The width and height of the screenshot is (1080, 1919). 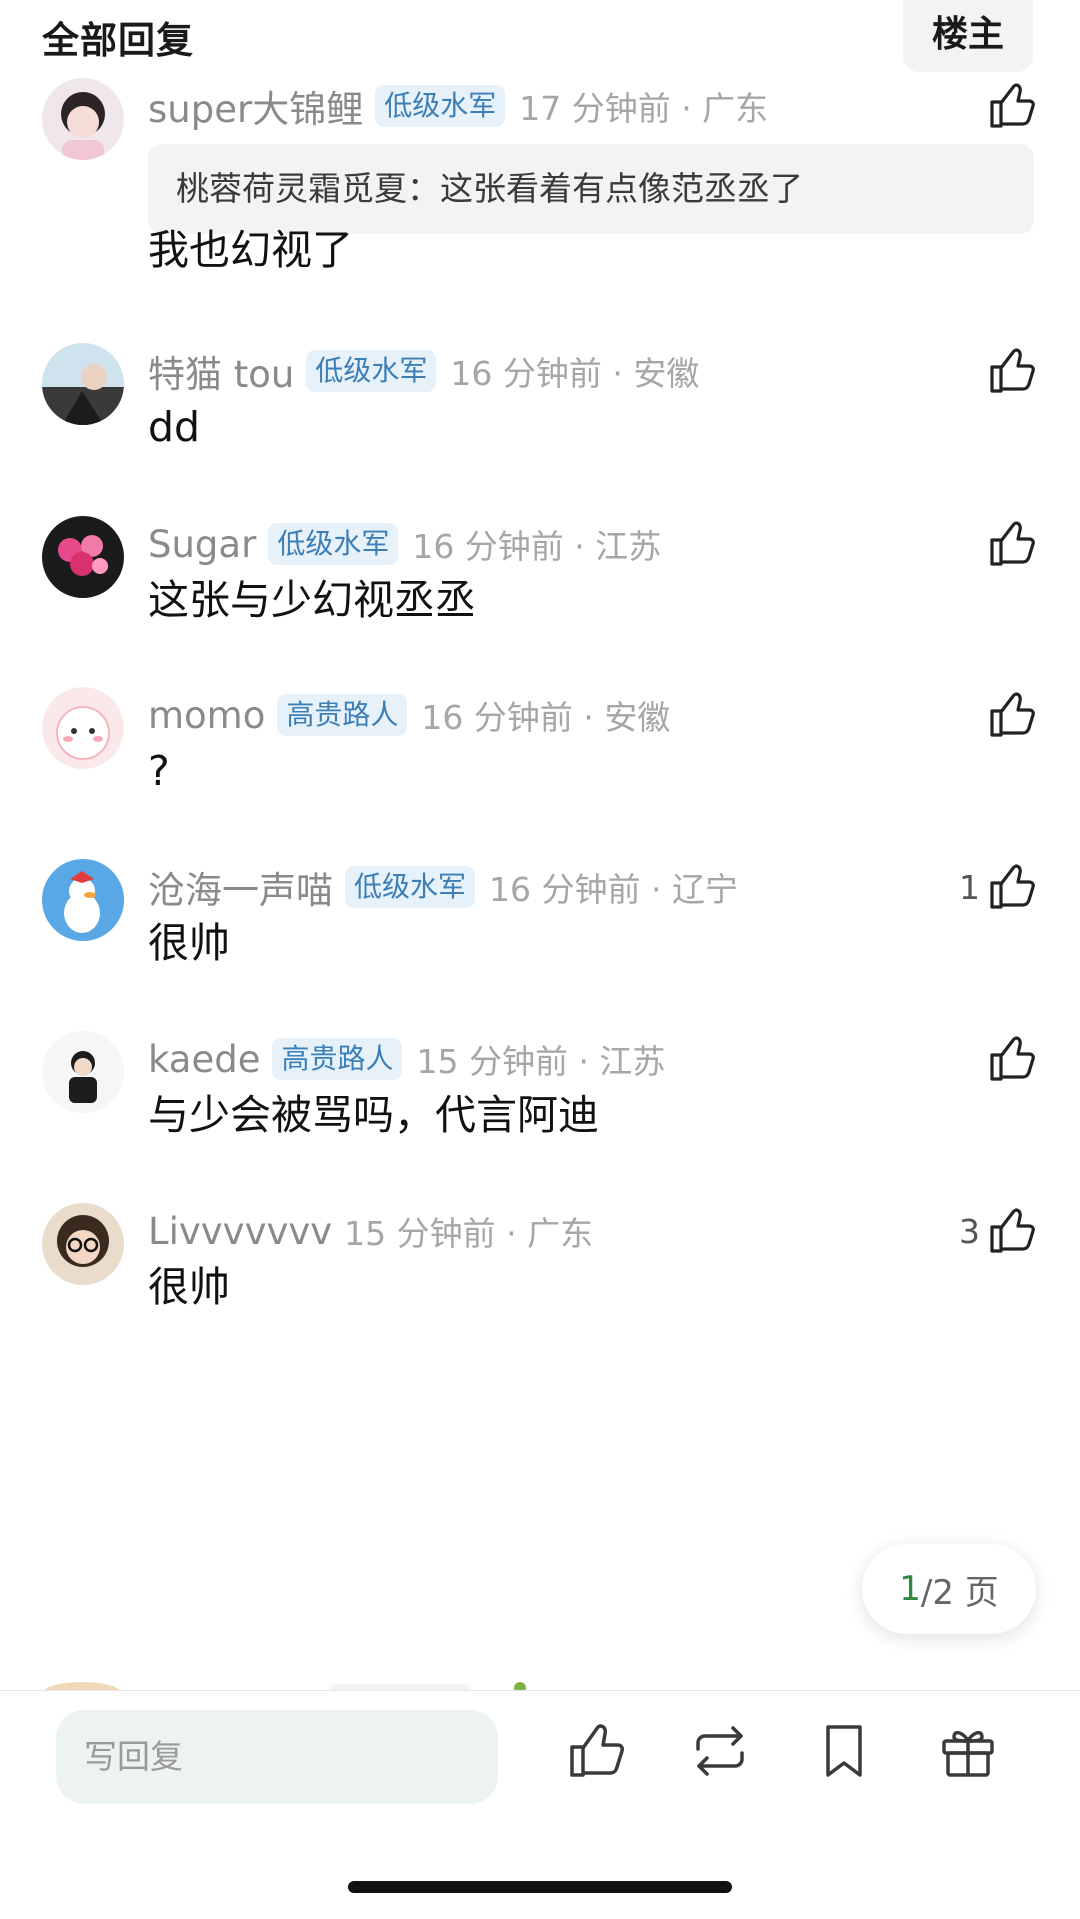 What do you see at coordinates (174, 427) in the screenshot?
I see `comment-text: dd` at bounding box center [174, 427].